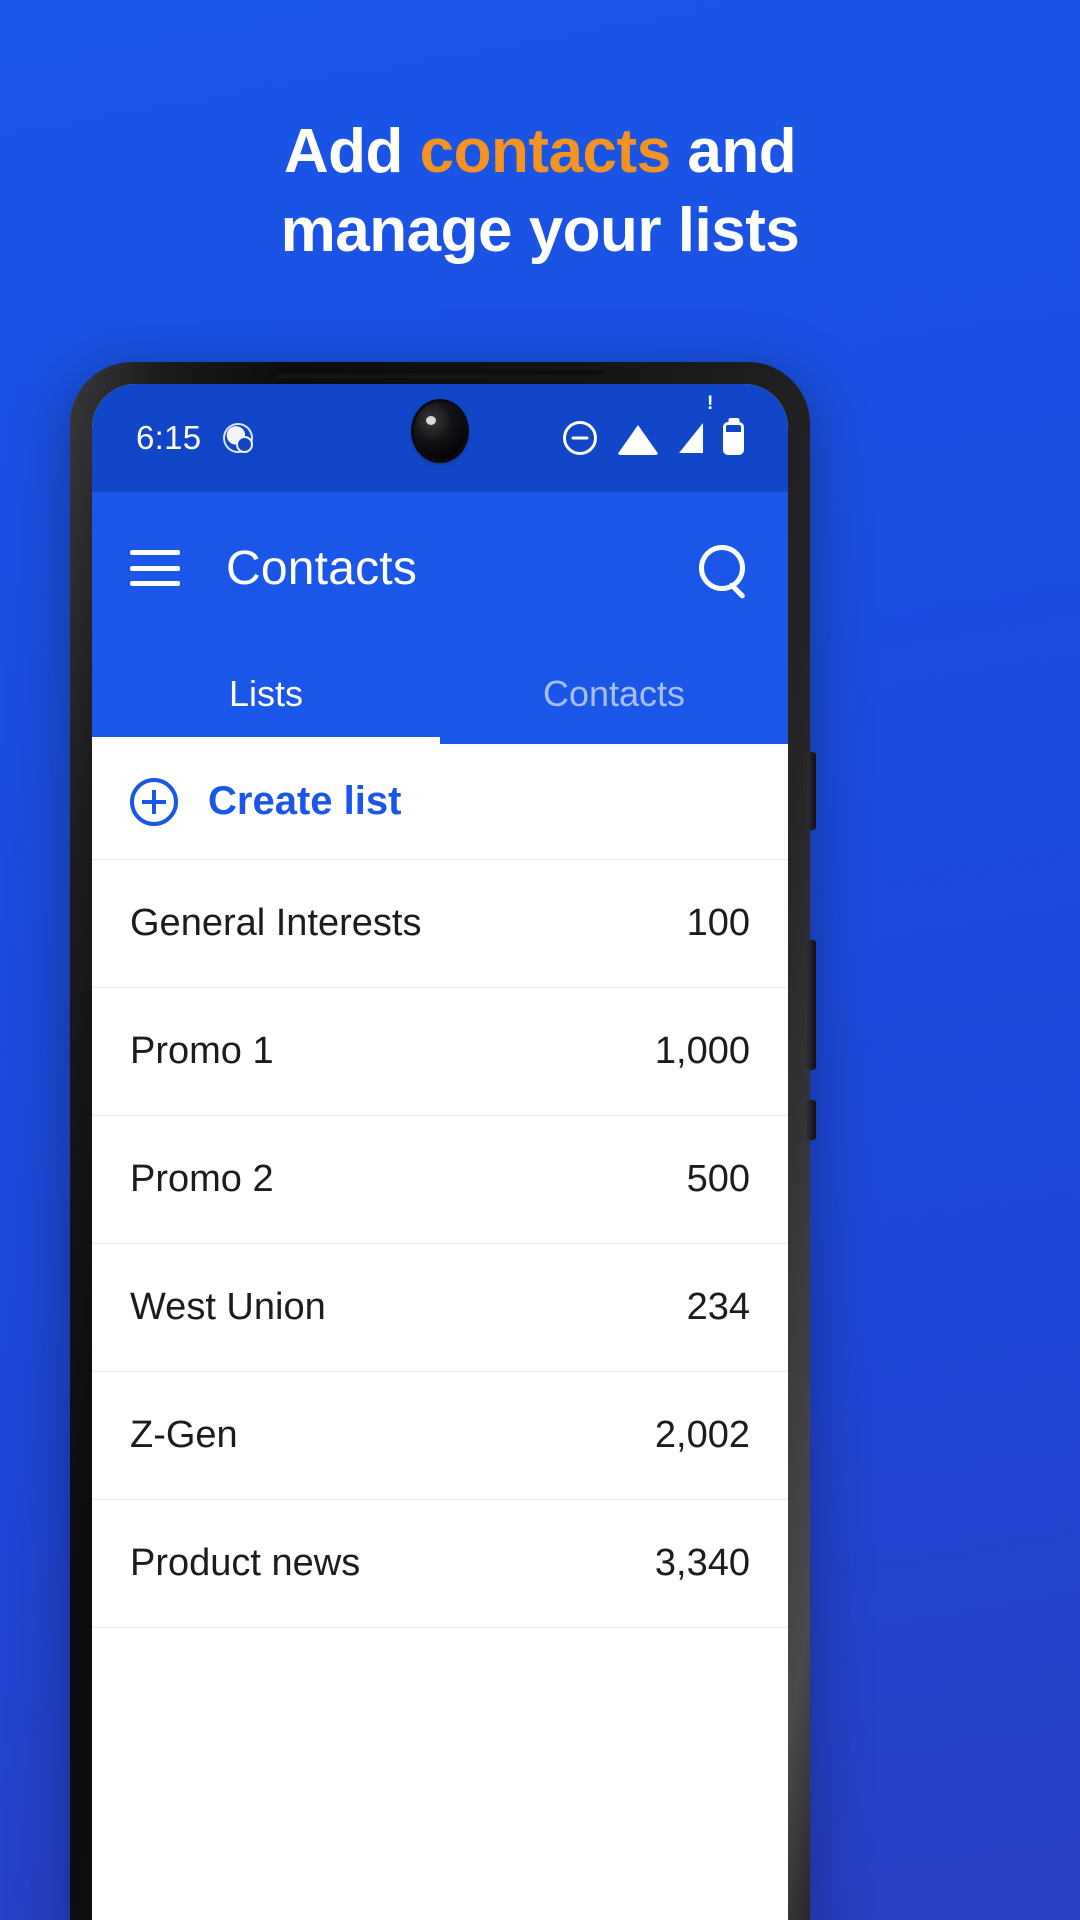 The image size is (1080, 1920). Describe the element at coordinates (718, 923) in the screenshot. I see `list-item-count: 100` at that location.